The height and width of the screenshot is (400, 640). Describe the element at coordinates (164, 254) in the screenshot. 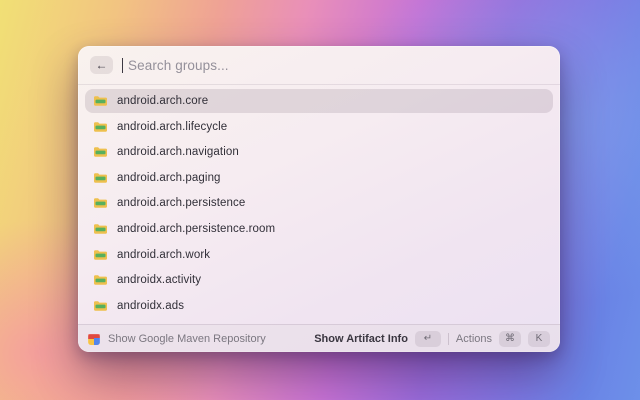

I see `group-name: android.arch.work` at that location.